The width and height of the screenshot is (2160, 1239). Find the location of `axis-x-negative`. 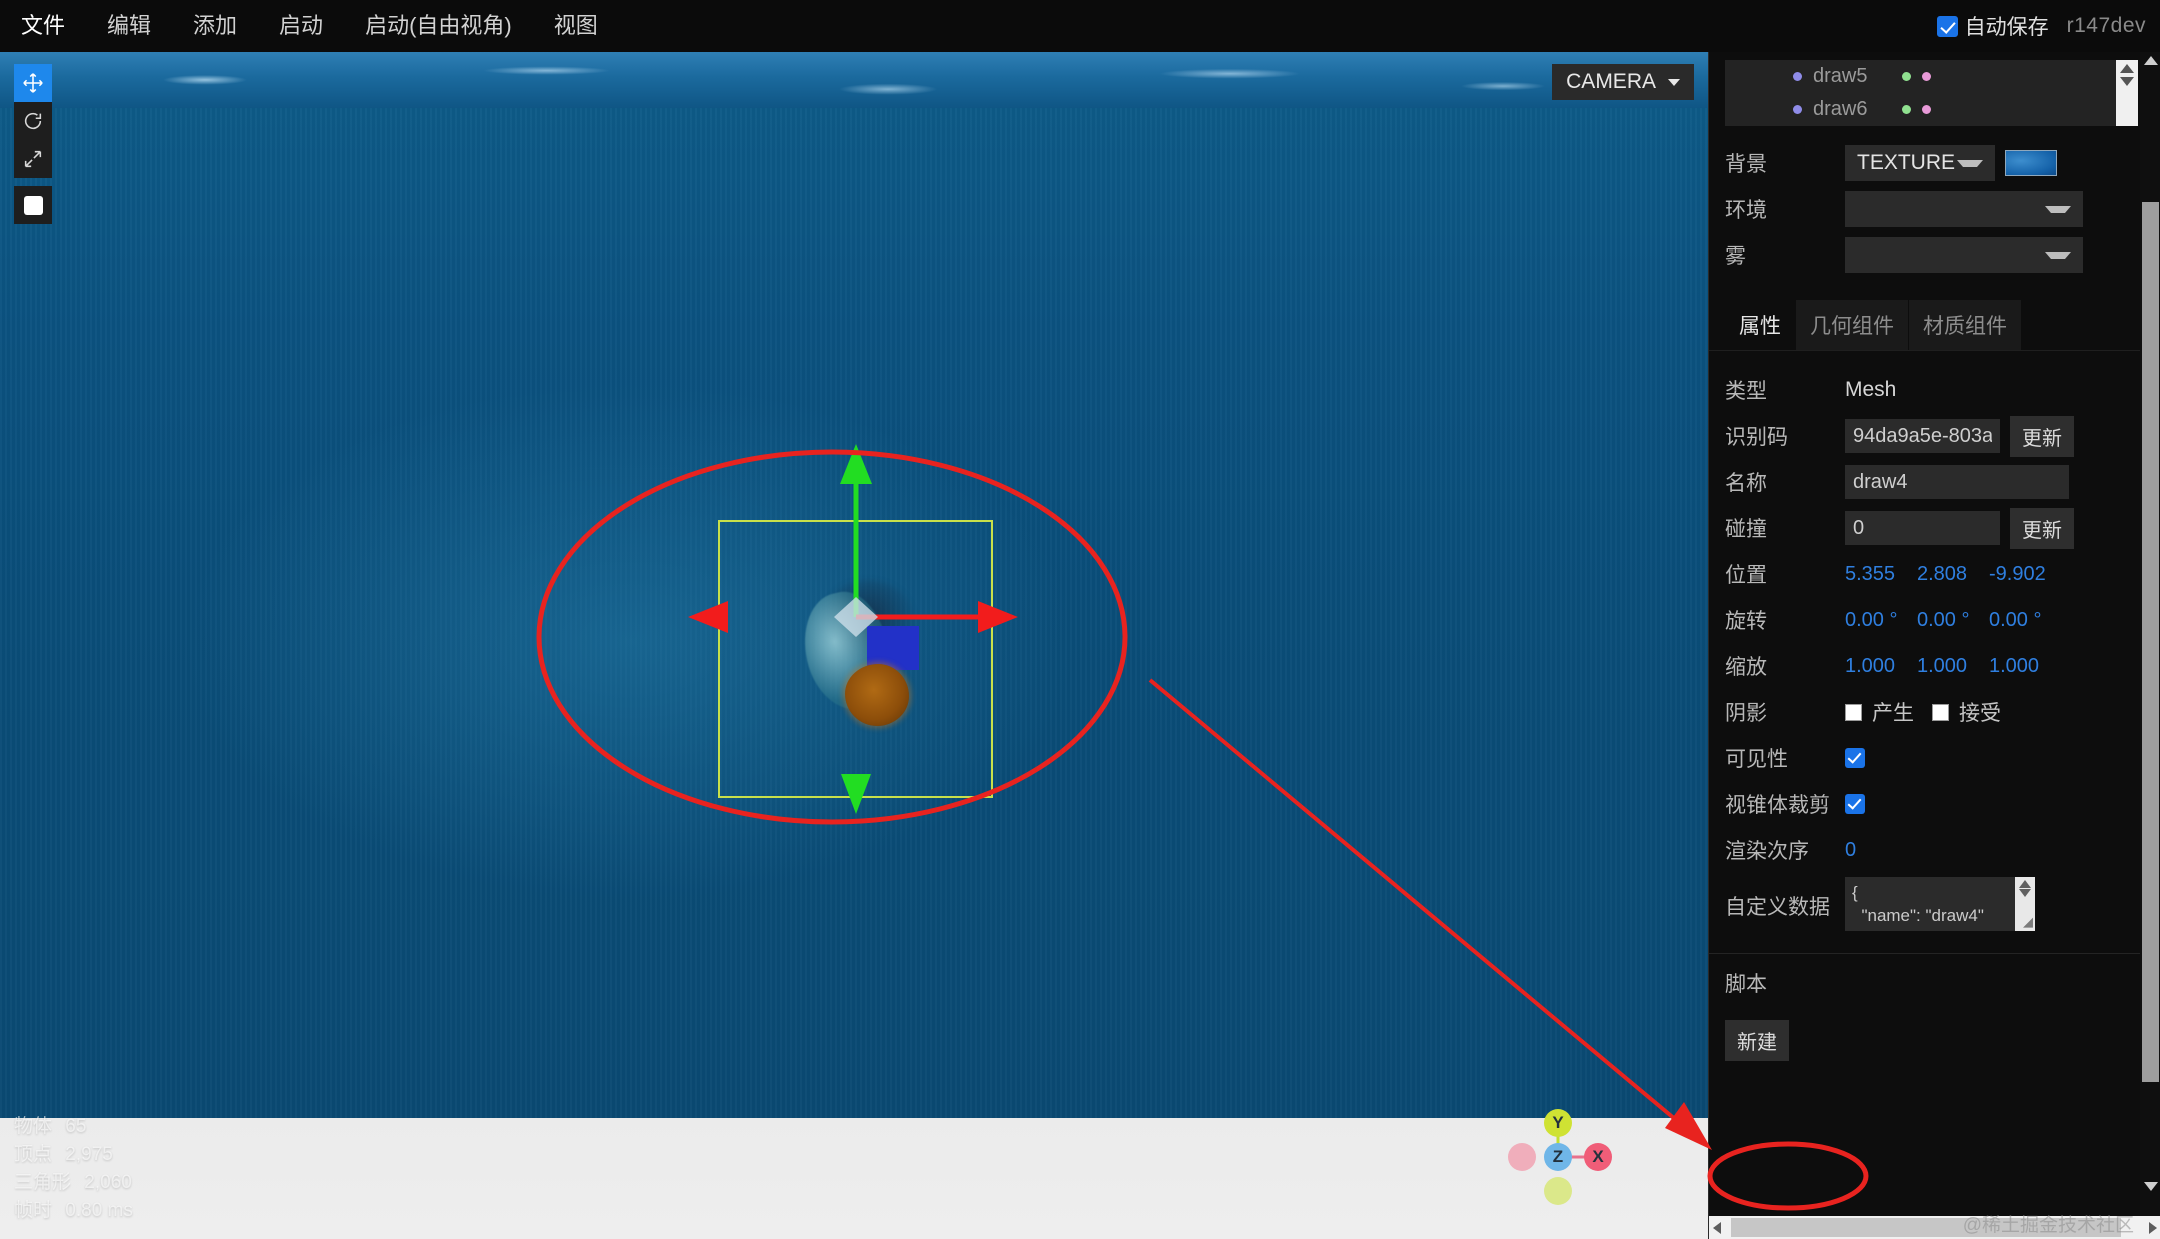

axis-x-negative is located at coordinates (1522, 1157).